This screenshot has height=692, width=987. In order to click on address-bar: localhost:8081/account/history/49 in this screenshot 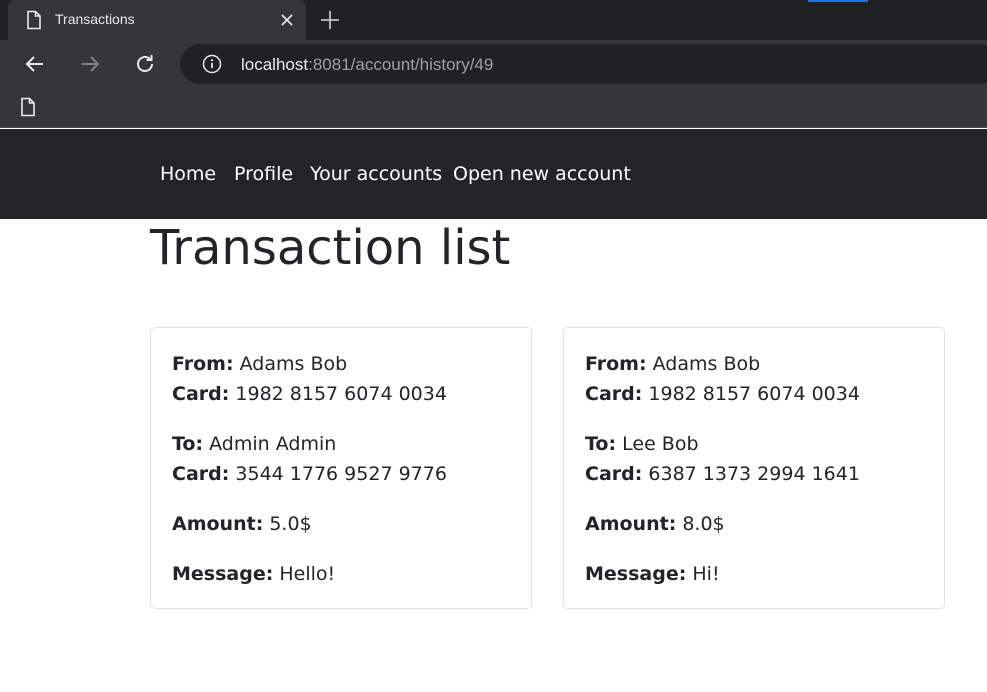, I will do `click(583, 64)`.